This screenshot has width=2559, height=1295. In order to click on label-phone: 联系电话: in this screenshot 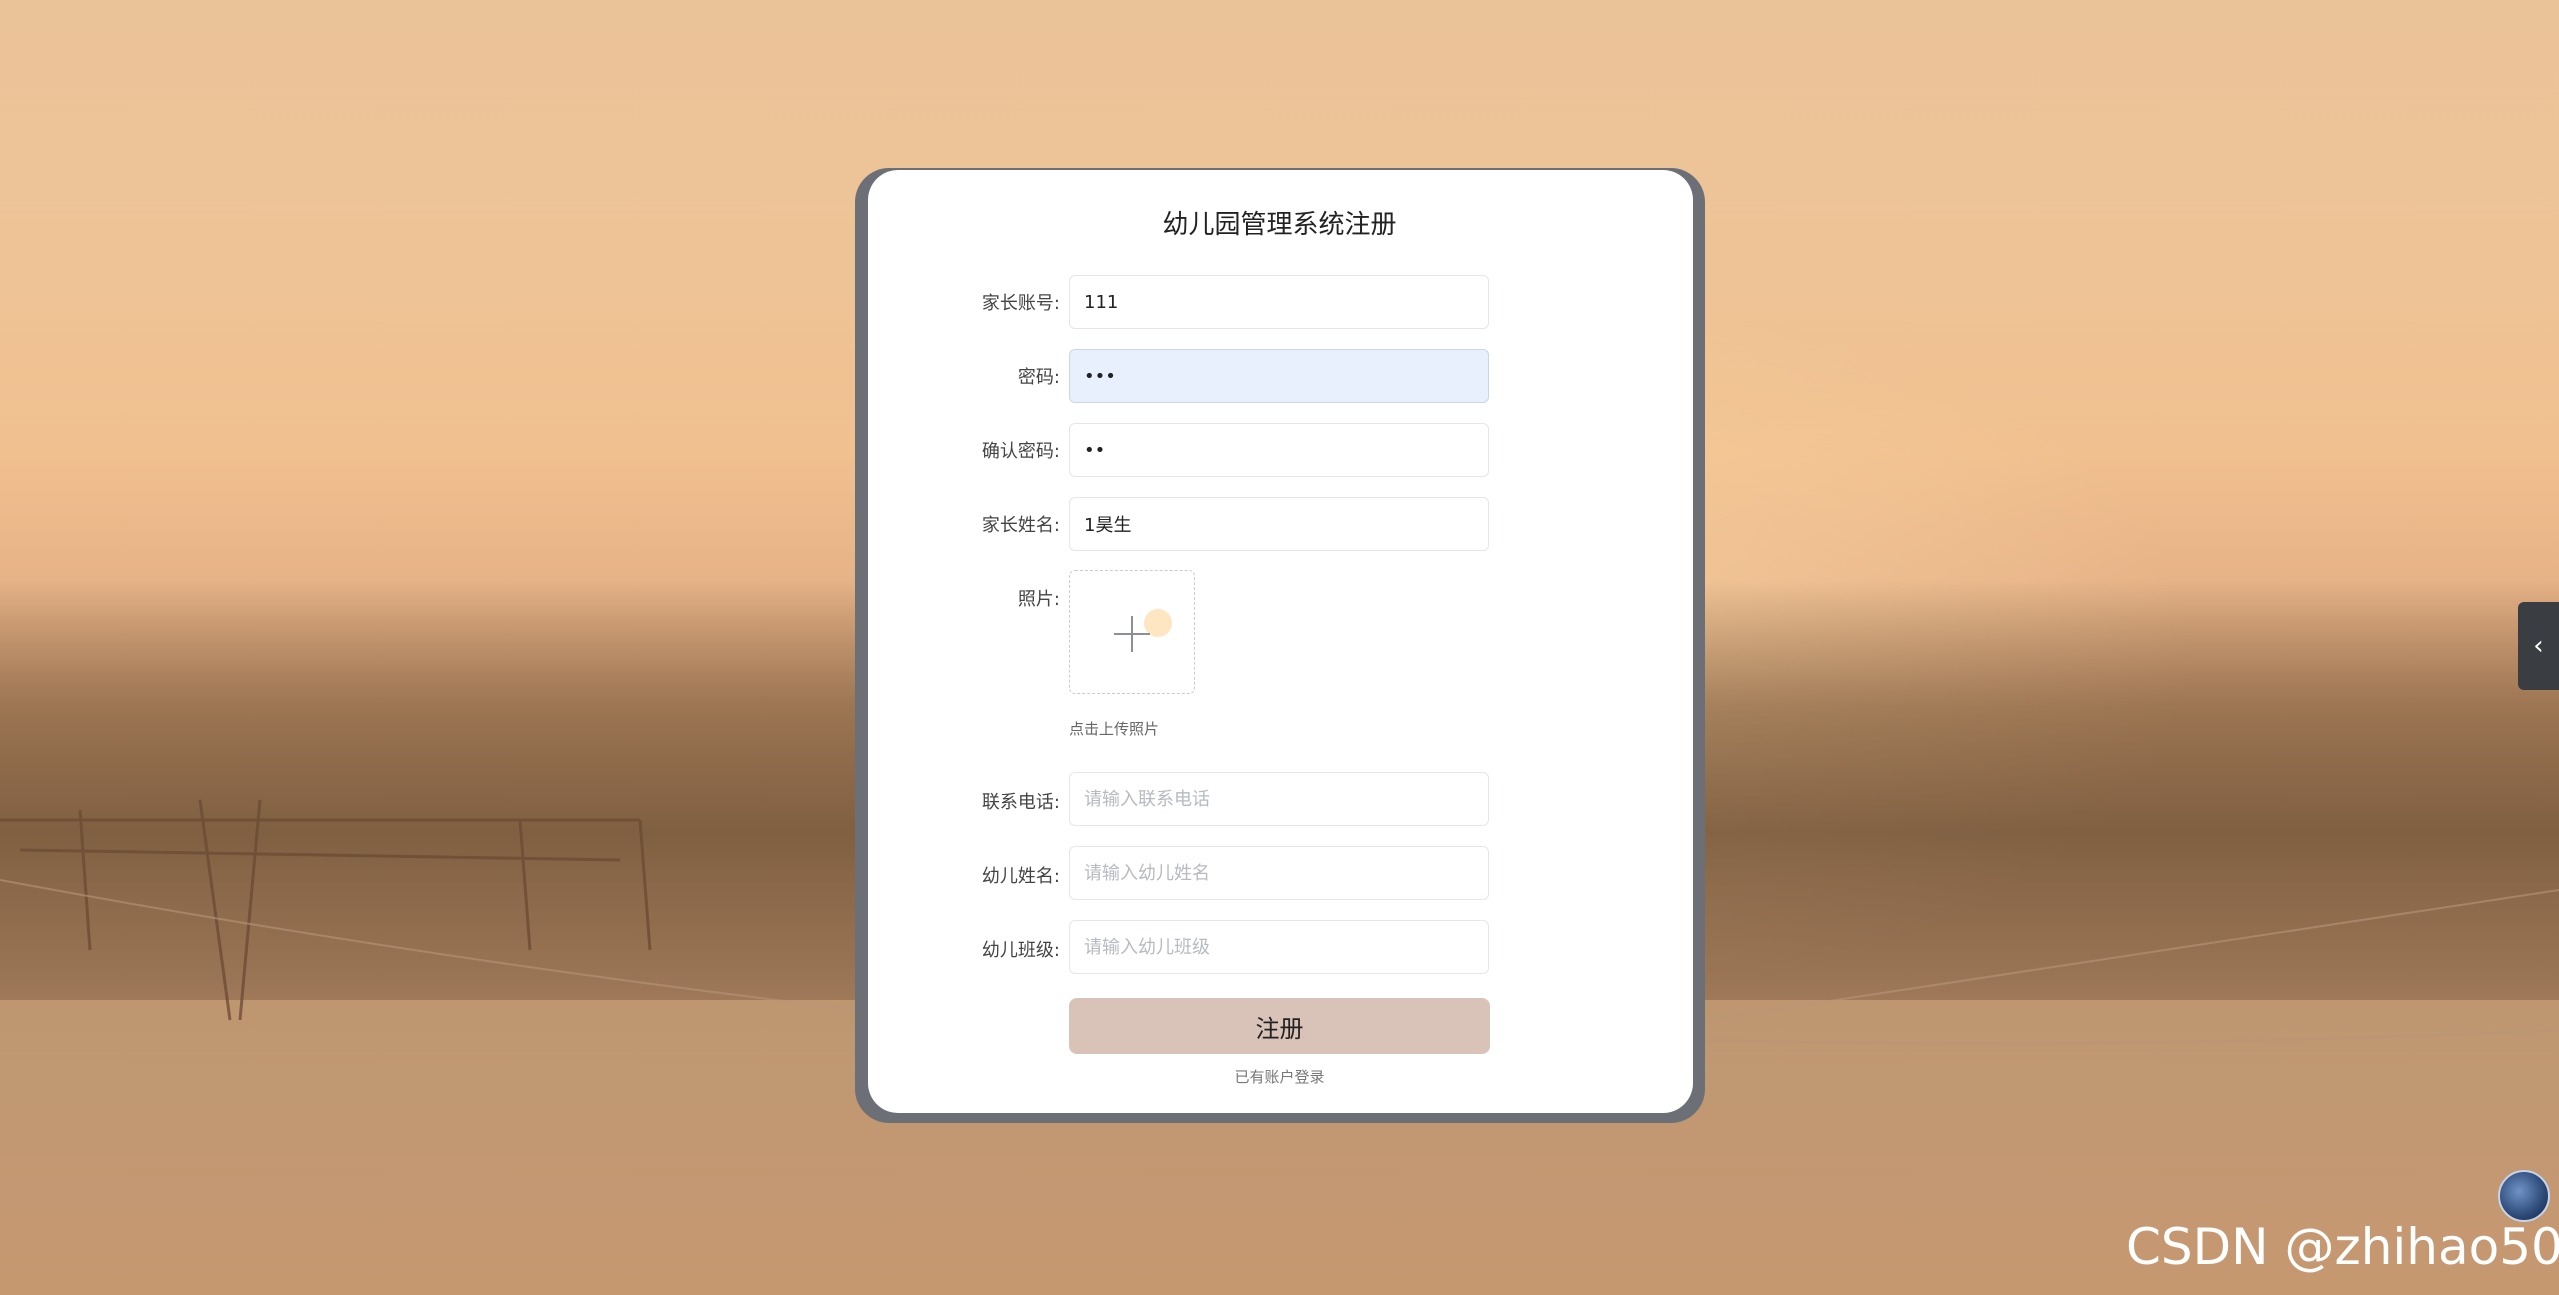, I will do `click(1020, 802)`.